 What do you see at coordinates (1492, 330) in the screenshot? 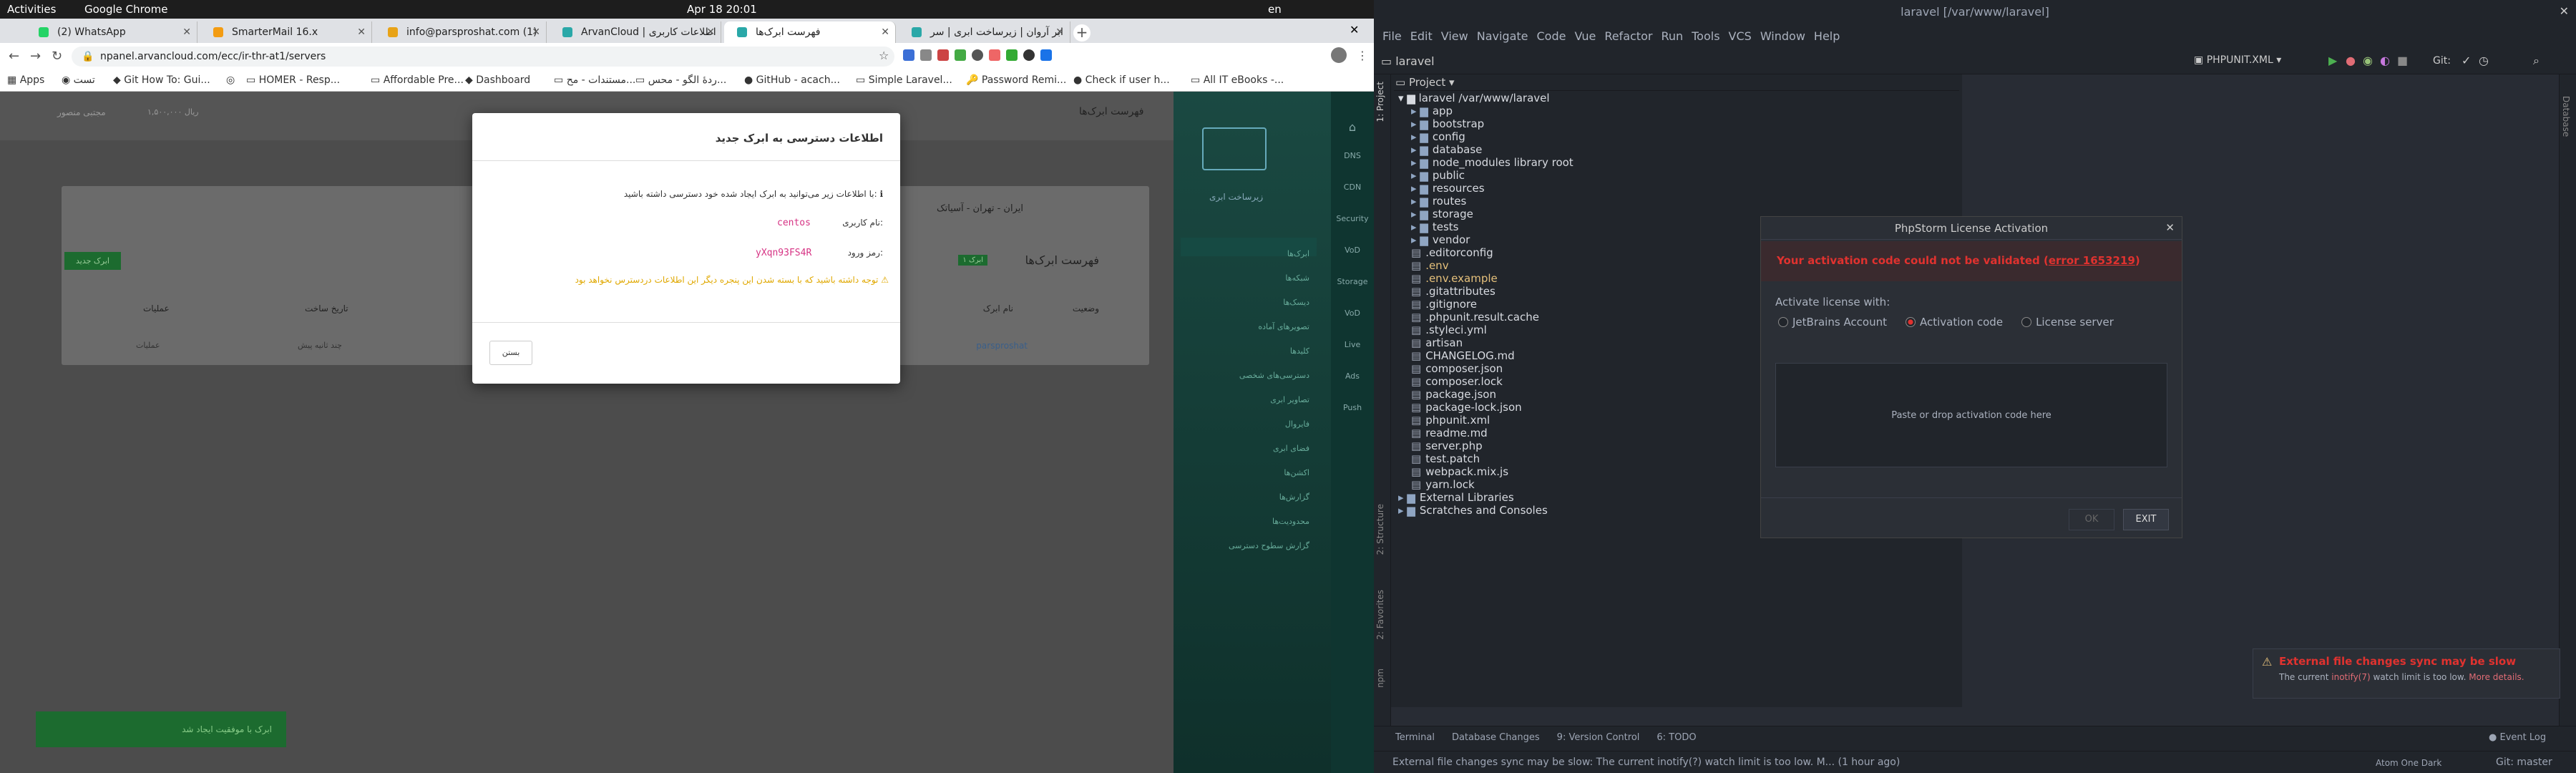
I see `tree-item: ▤ .styleci.yml` at bounding box center [1492, 330].